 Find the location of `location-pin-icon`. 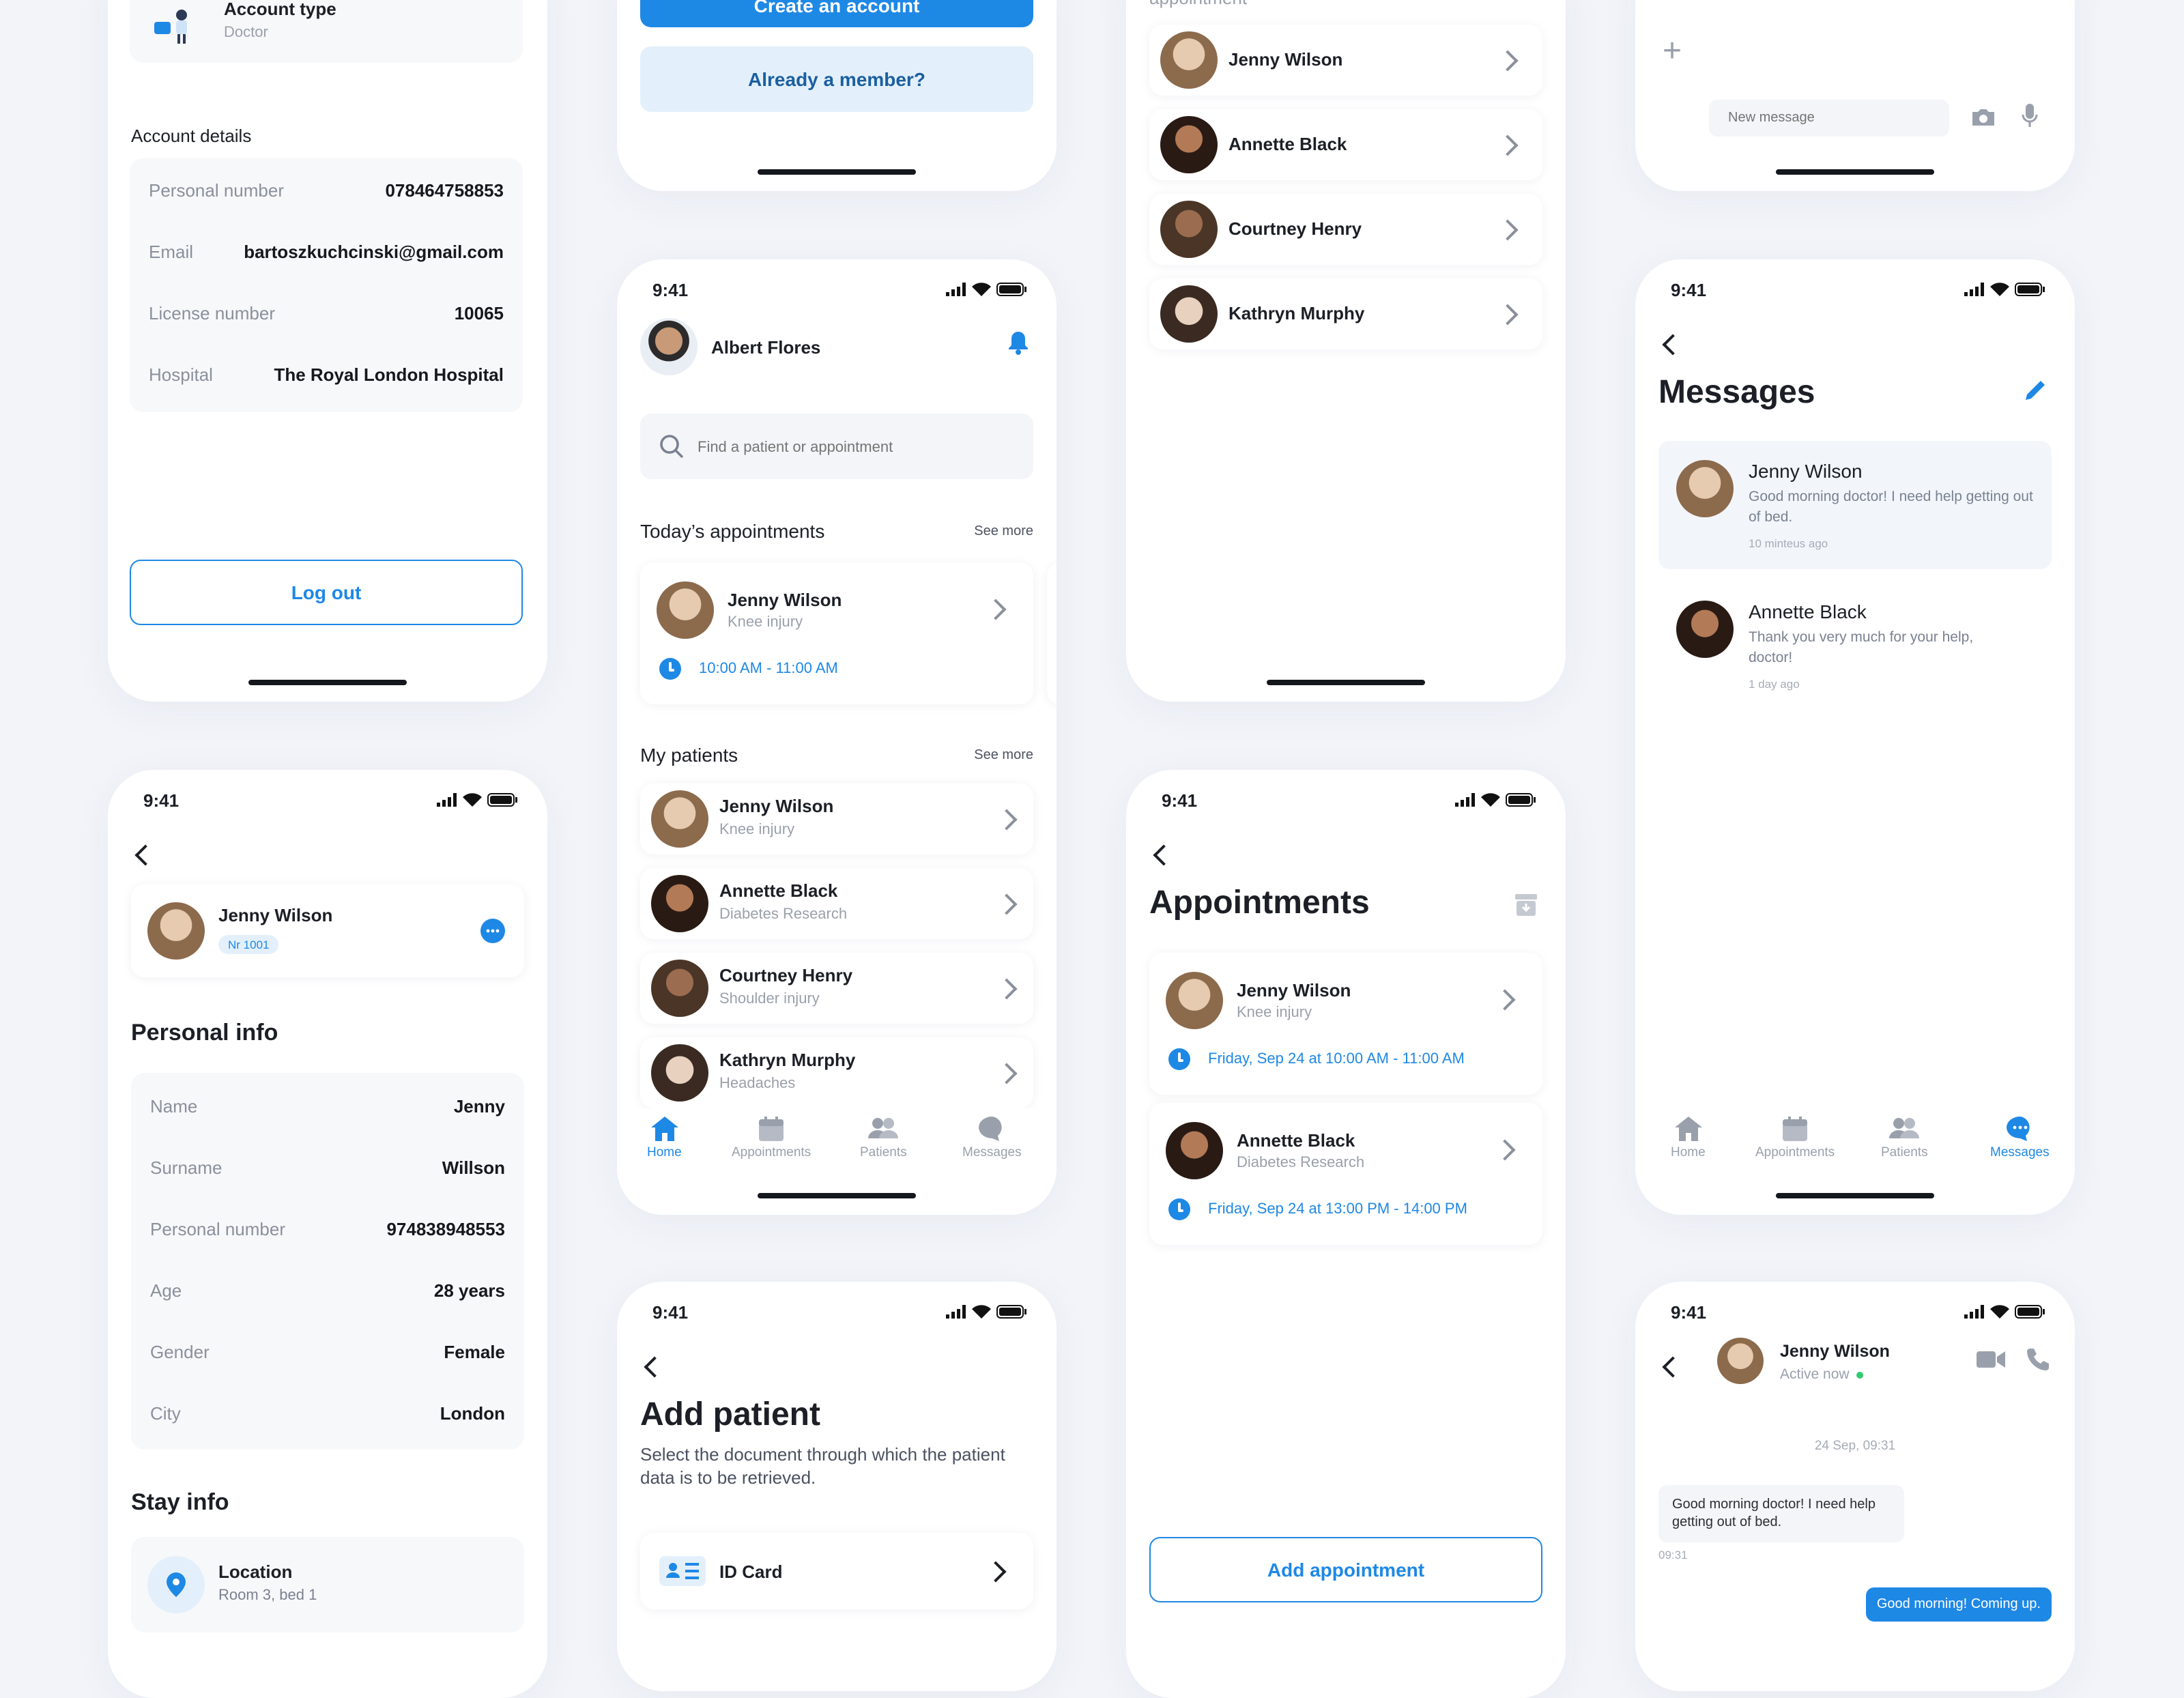

location-pin-icon is located at coordinates (176, 1584).